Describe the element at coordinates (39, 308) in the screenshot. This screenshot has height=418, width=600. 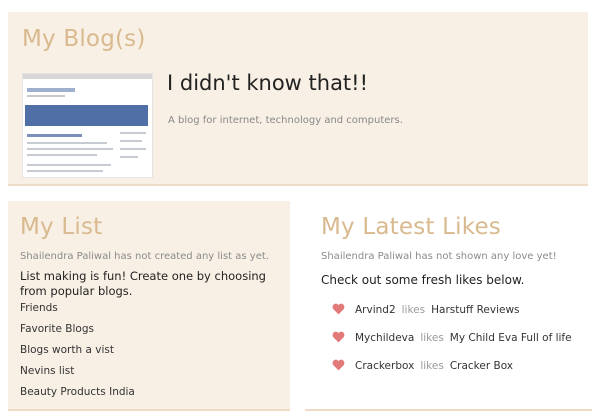
I see `list-item-friends: Friends` at that location.